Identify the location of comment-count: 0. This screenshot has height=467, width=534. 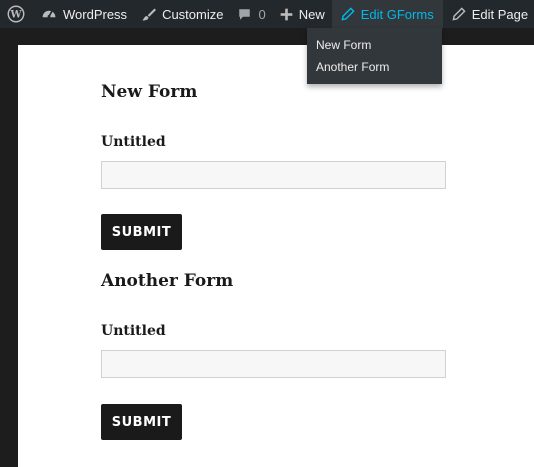
(262, 14).